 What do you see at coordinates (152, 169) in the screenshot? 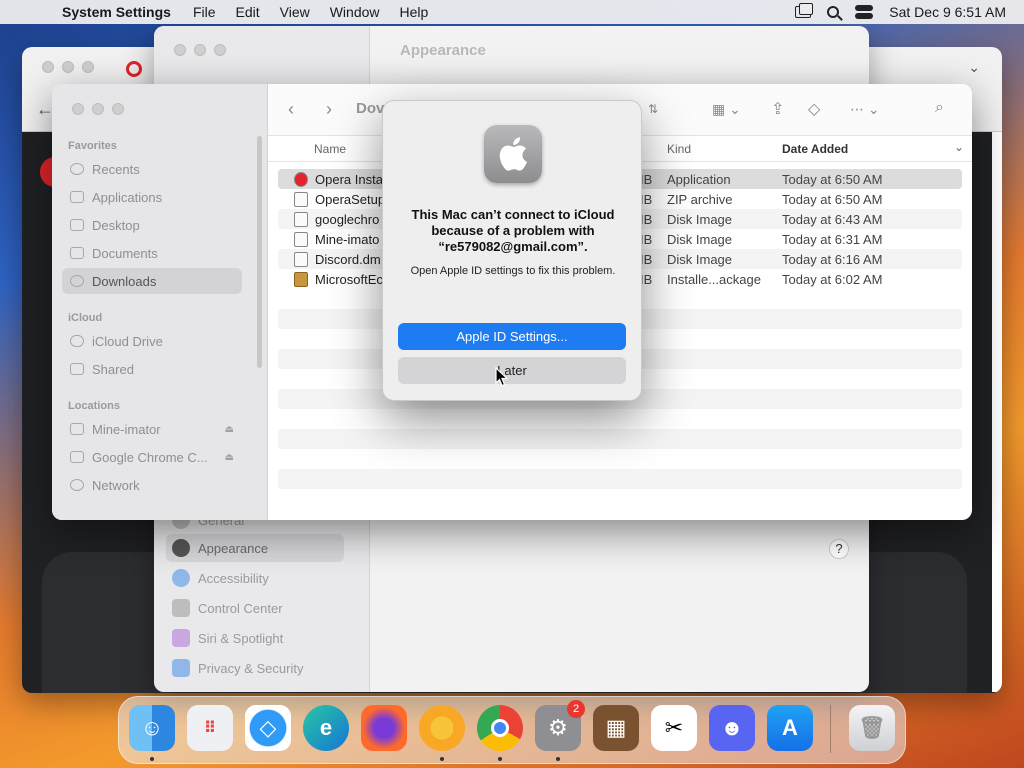
I see `sidebar-item-recents: Recents` at bounding box center [152, 169].